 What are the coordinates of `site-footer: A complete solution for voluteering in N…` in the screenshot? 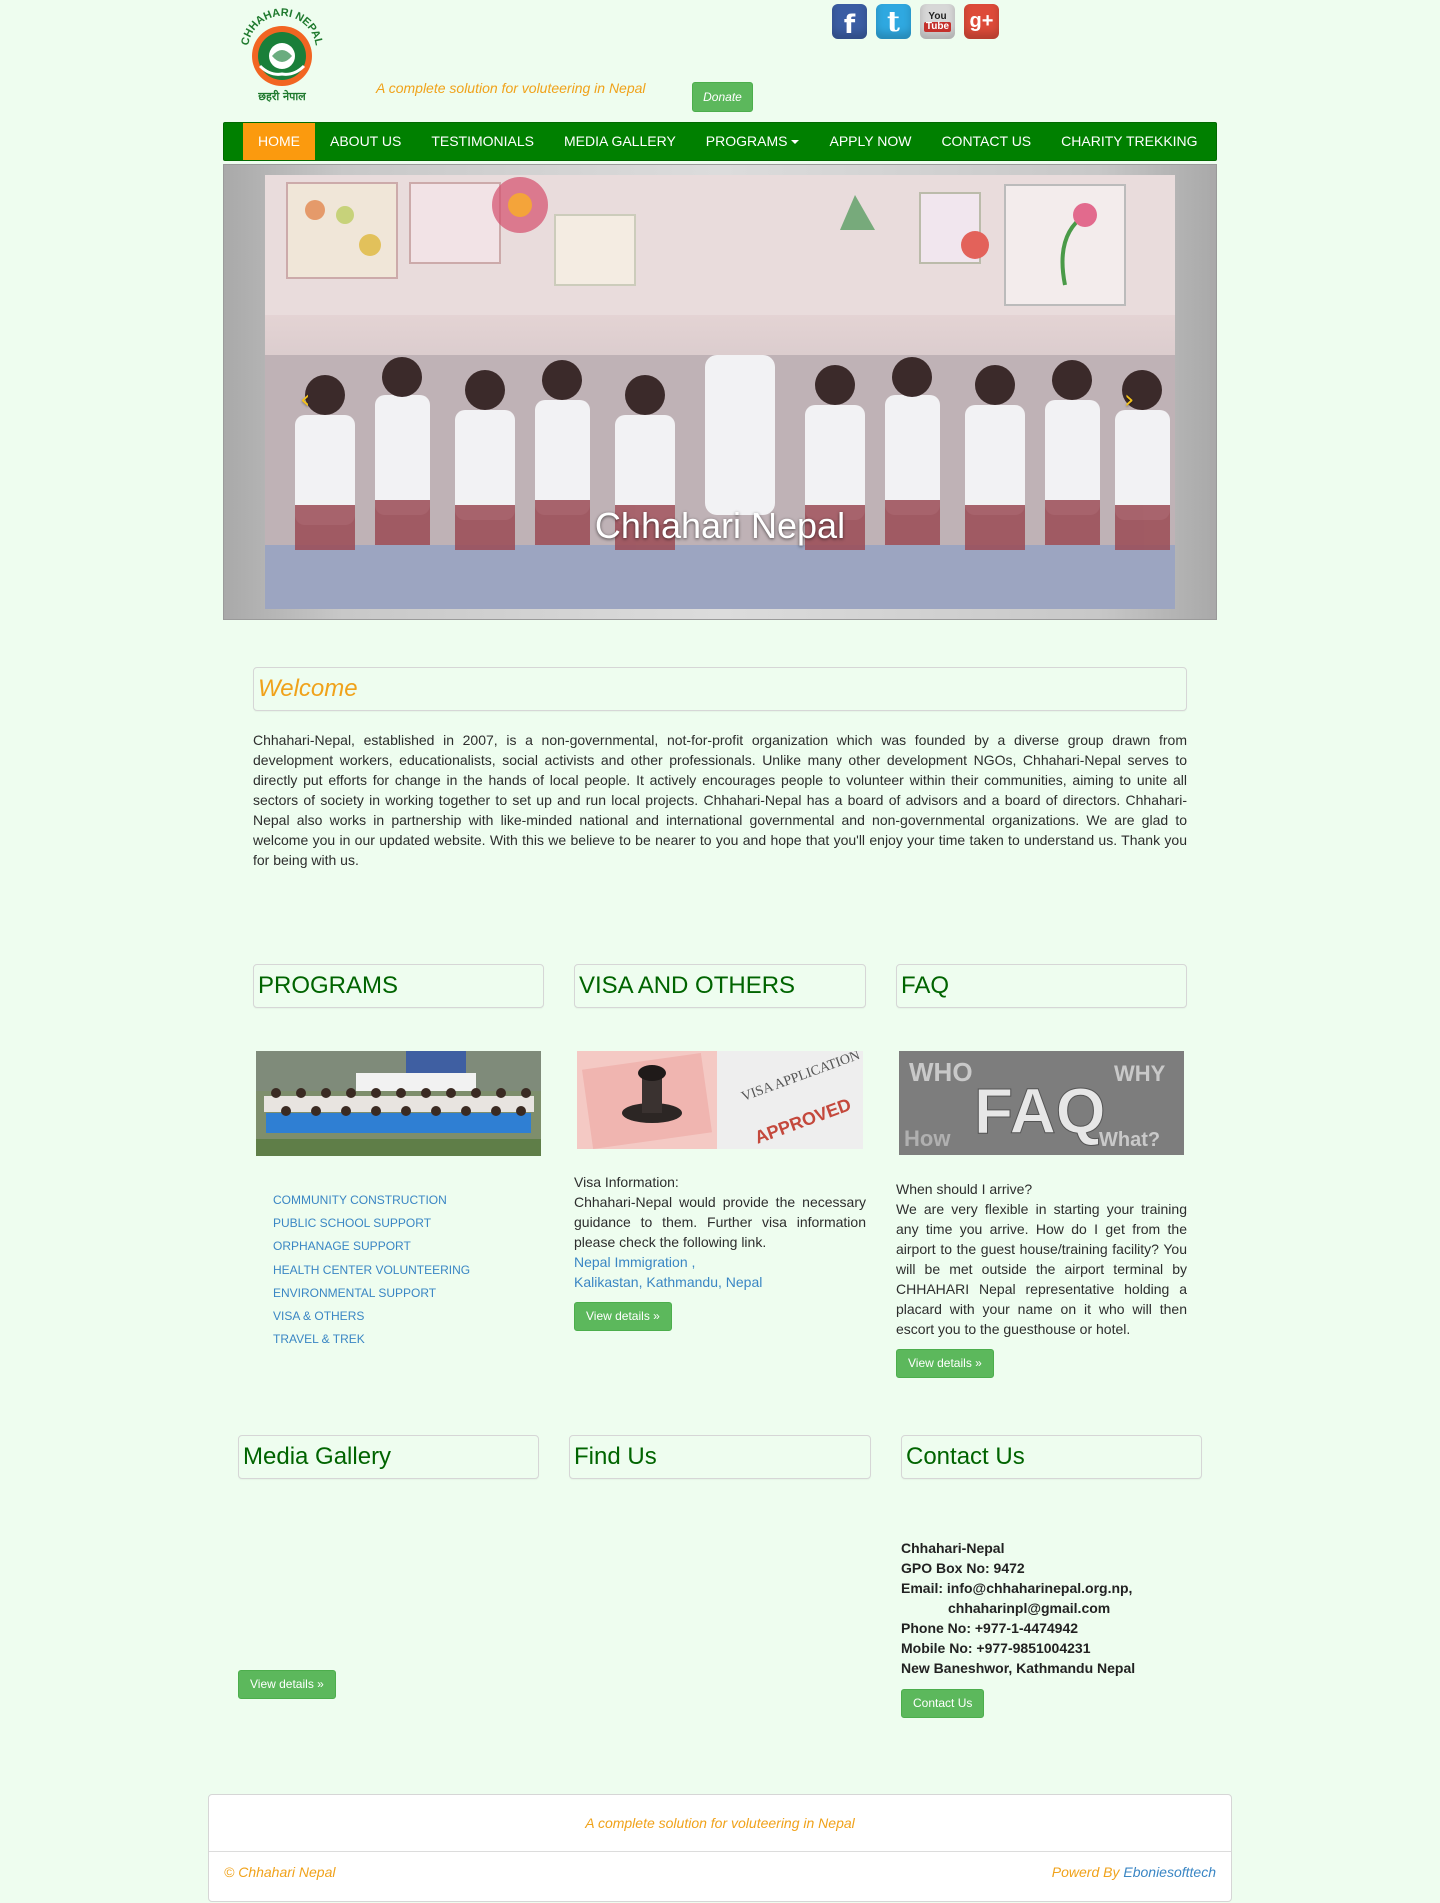 It's located at (720, 1848).